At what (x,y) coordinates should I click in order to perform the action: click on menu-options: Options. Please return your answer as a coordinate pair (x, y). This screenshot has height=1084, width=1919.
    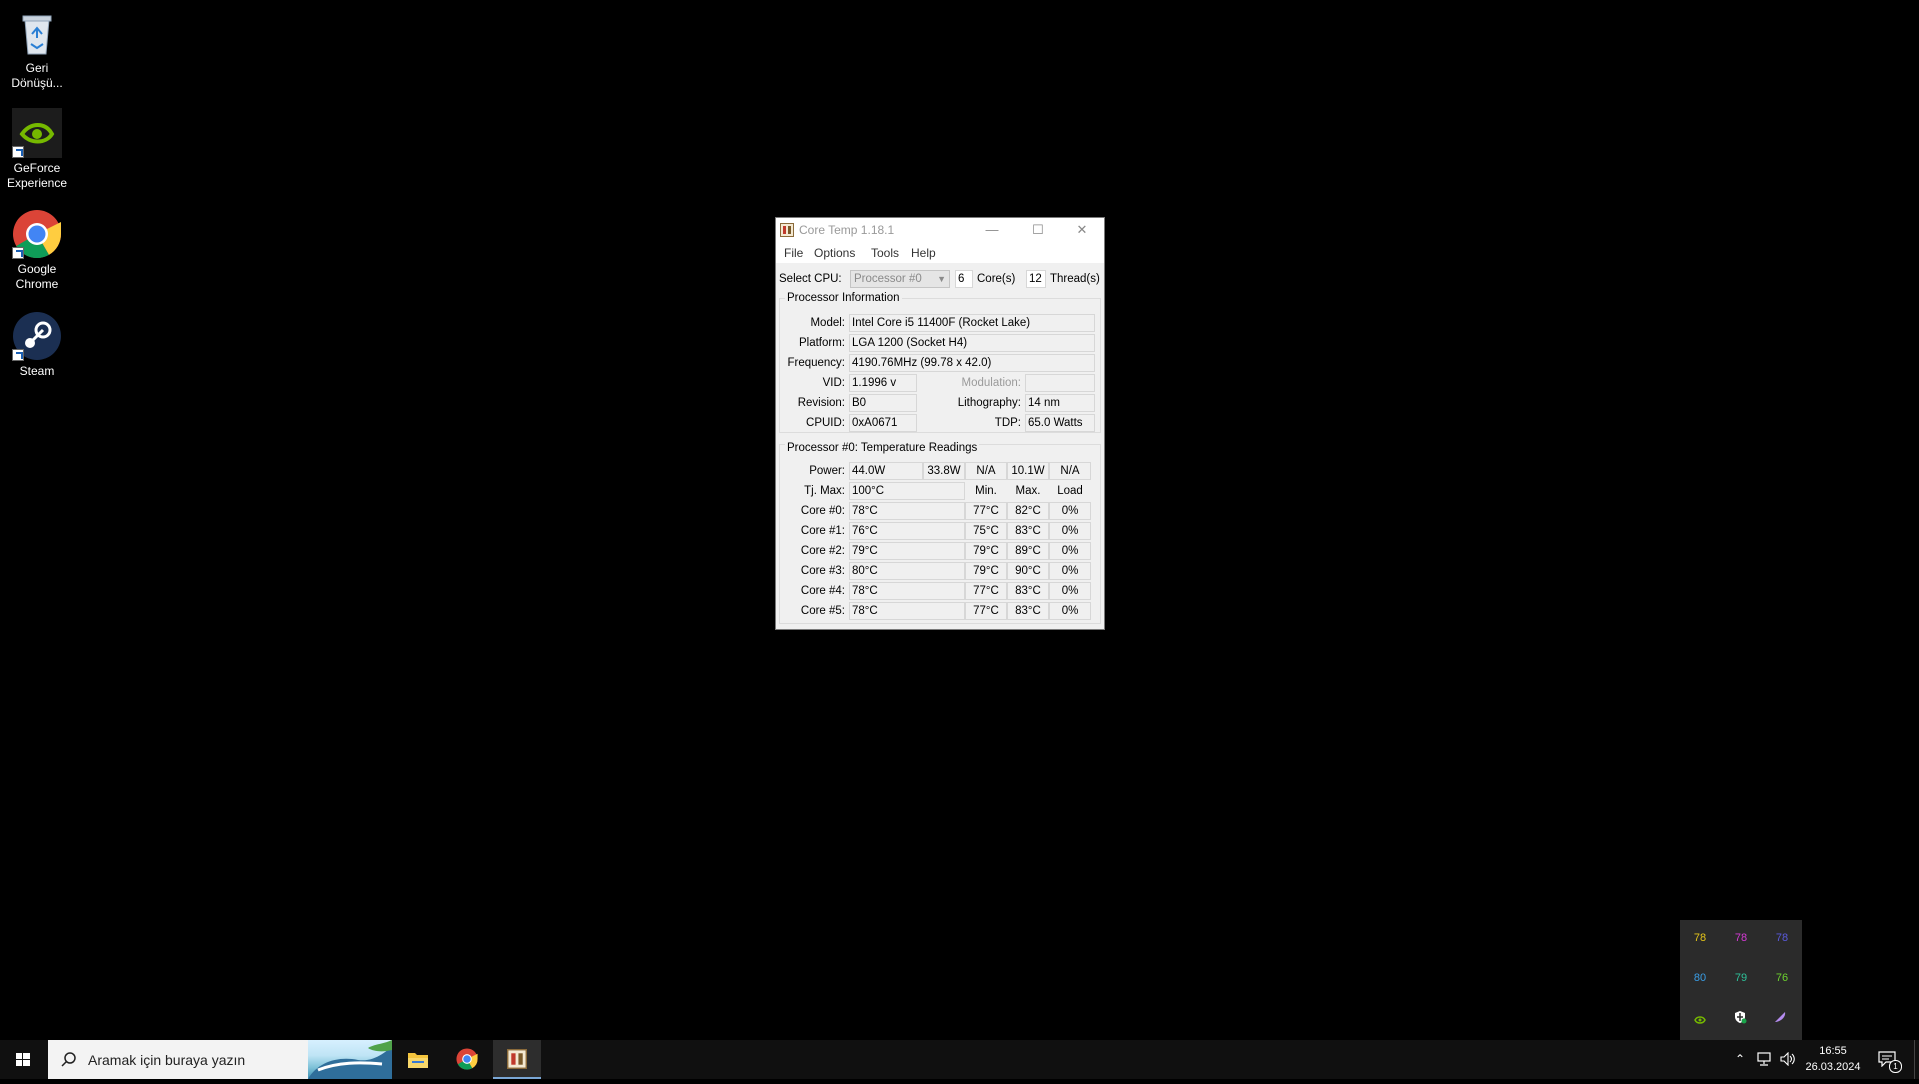
    Looking at the image, I should click on (834, 253).